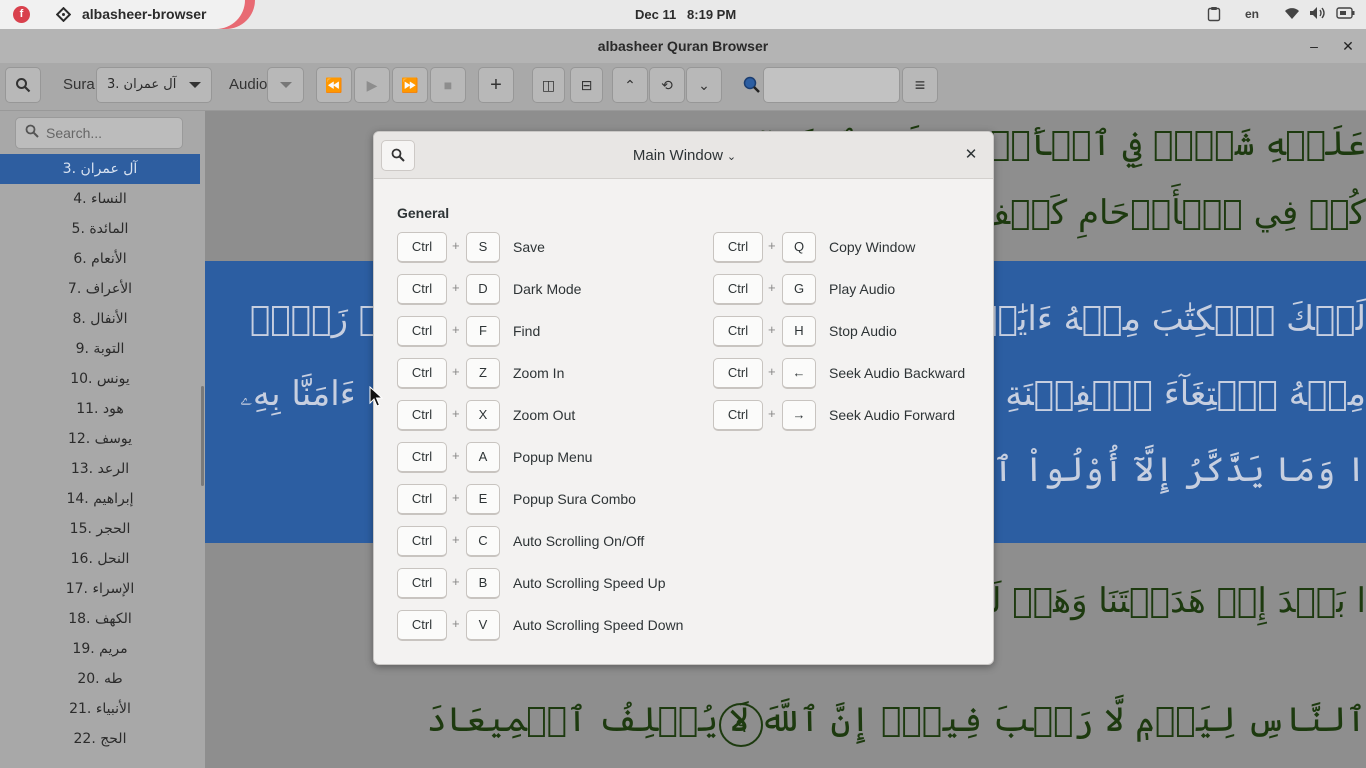  Describe the element at coordinates (496, 85) in the screenshot. I see `zoom-in-button: +` at that location.